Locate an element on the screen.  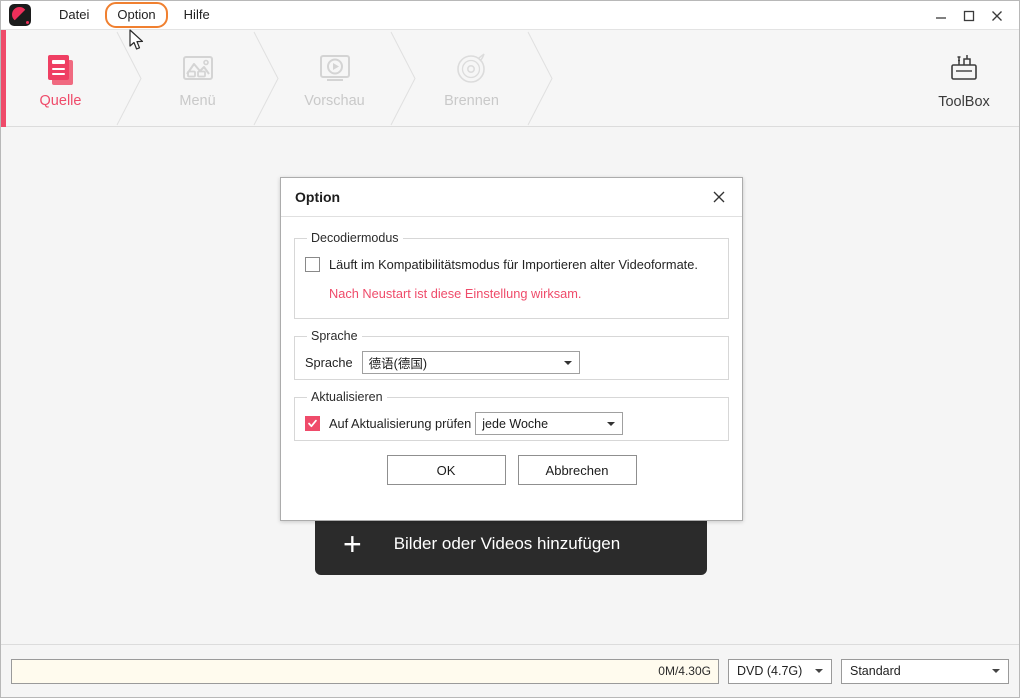
step-label-vorschau: Vorschau is located at coordinates (334, 100).